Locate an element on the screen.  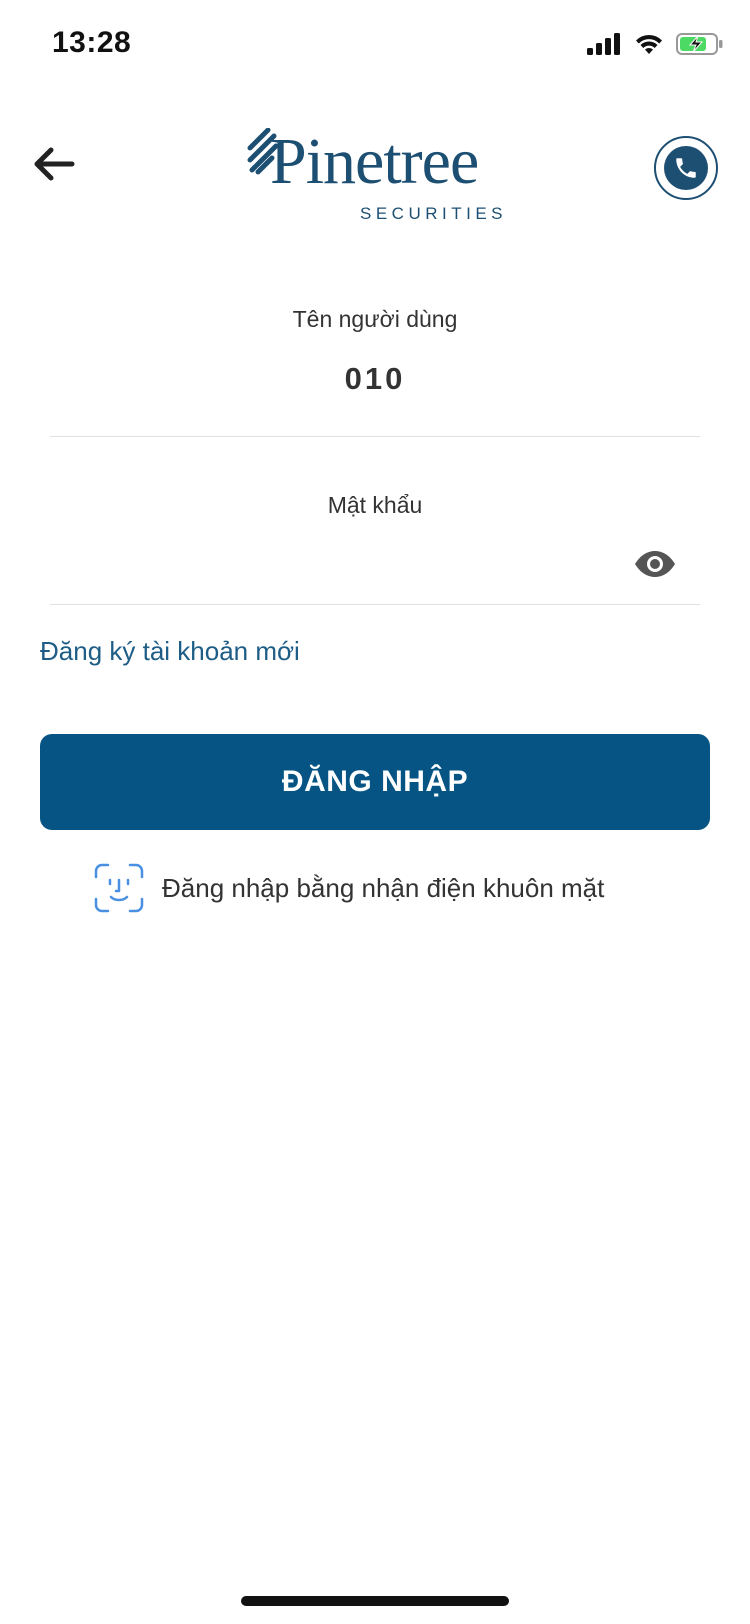
status-icons is located at coordinates (655, 44).